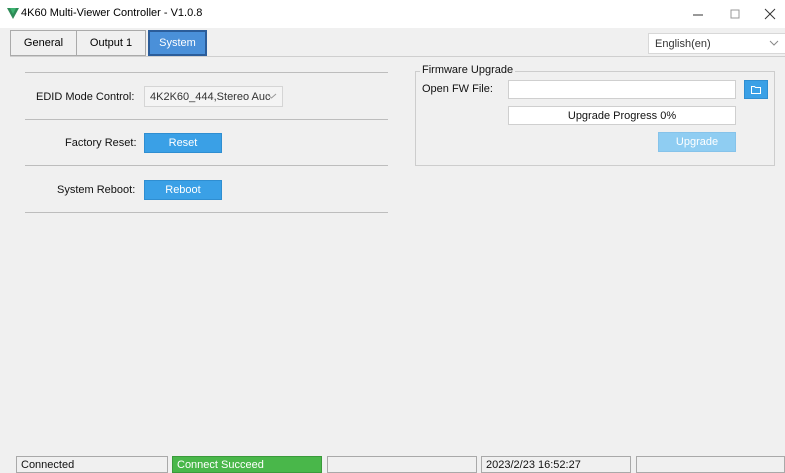  Describe the element at coordinates (177, 43) in the screenshot. I see `tab-system: System` at that location.